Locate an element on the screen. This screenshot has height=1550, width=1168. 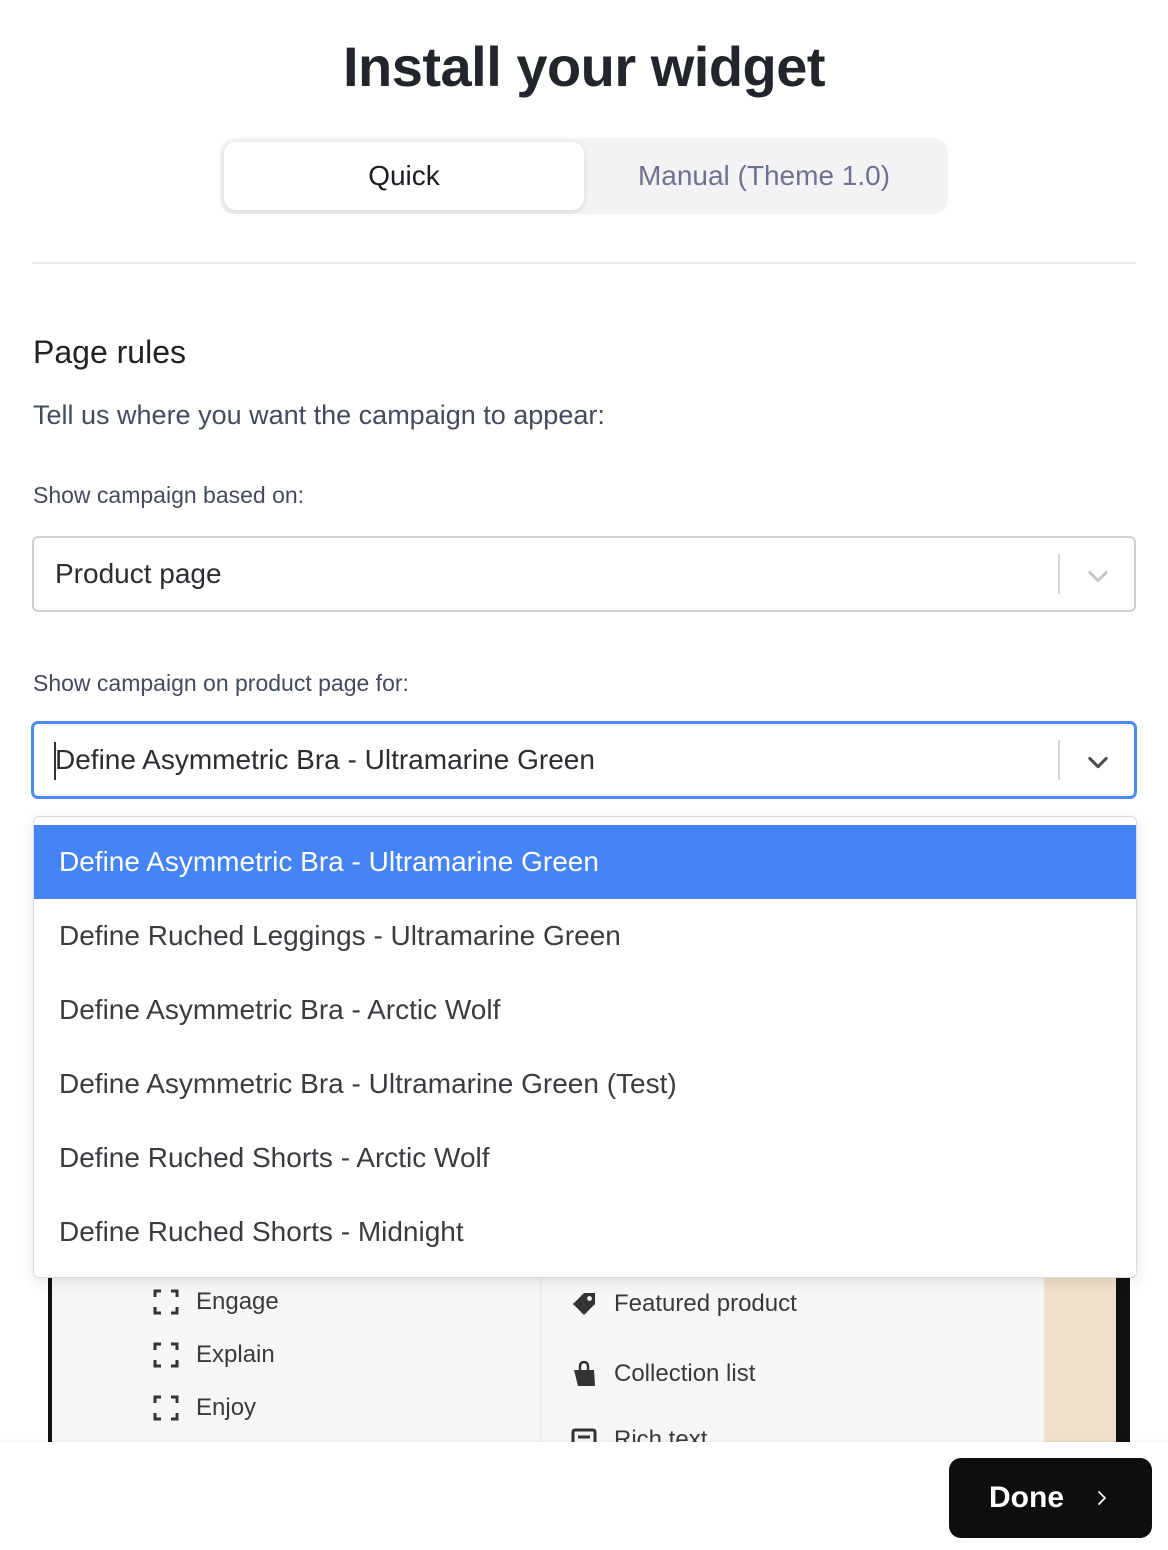
based-on-select: Product page is located at coordinates (584, 574).